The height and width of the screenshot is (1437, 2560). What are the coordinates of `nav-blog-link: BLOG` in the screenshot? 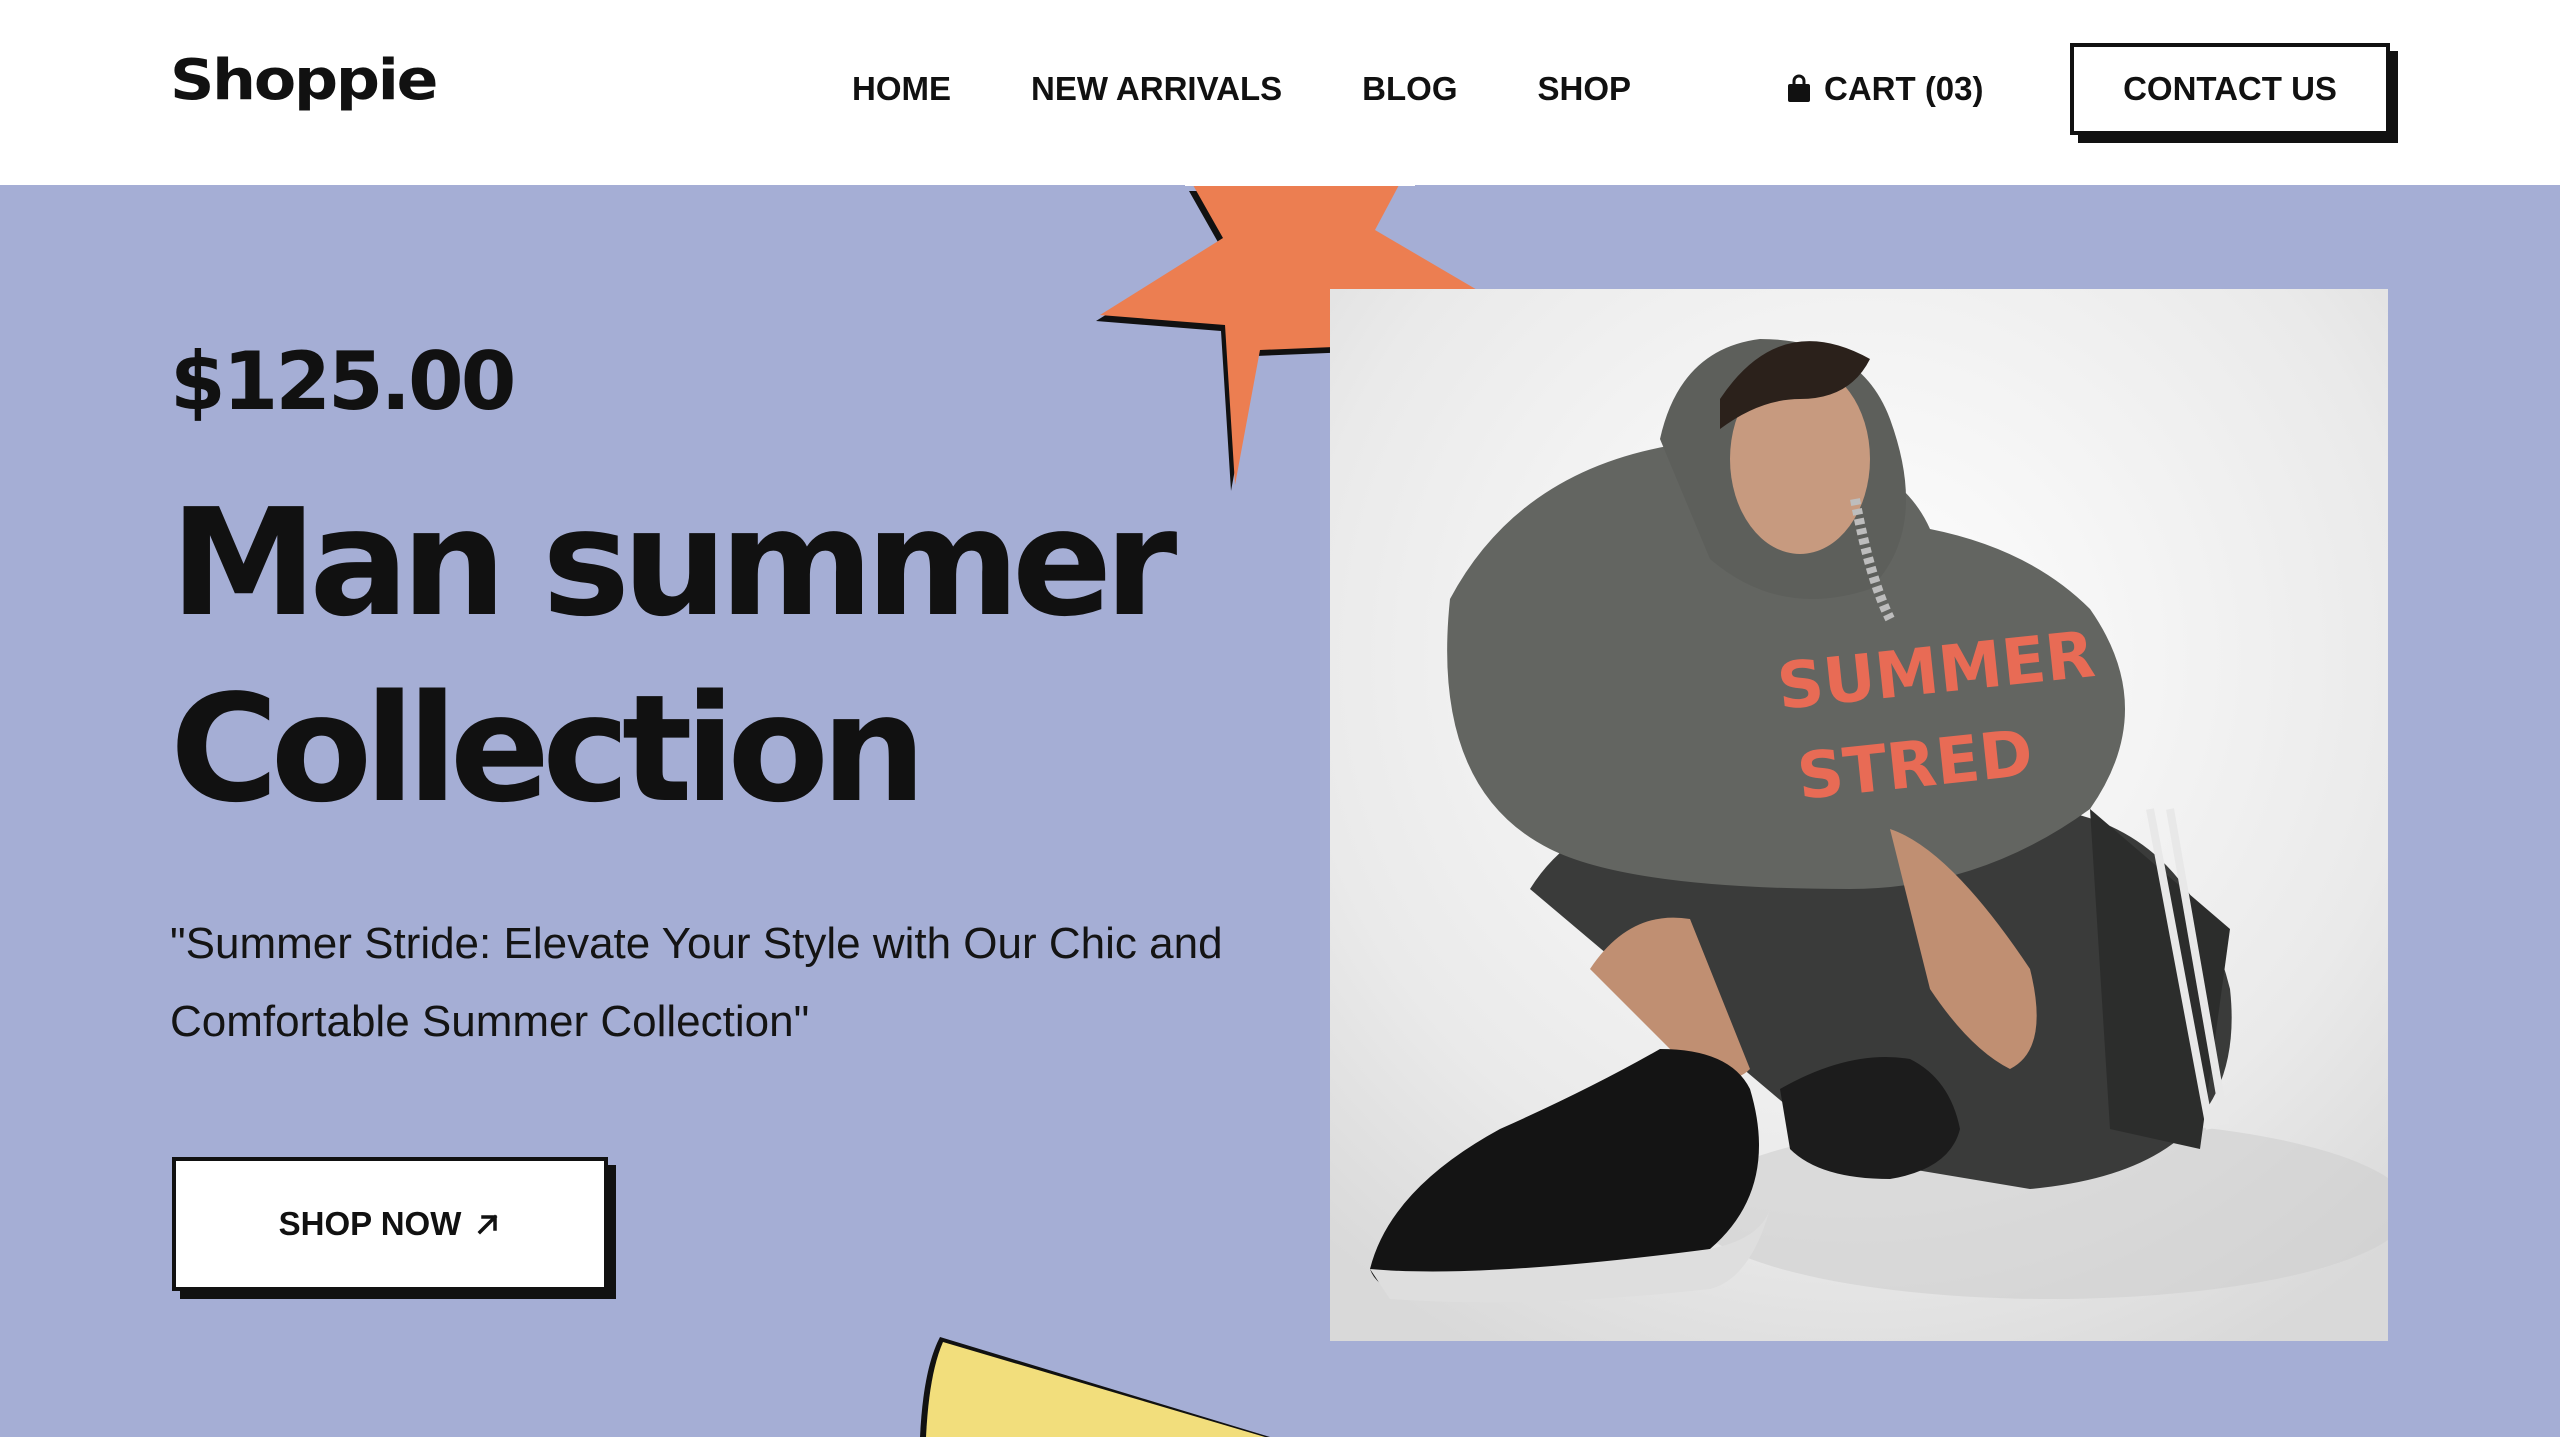 It's located at (1409, 89).